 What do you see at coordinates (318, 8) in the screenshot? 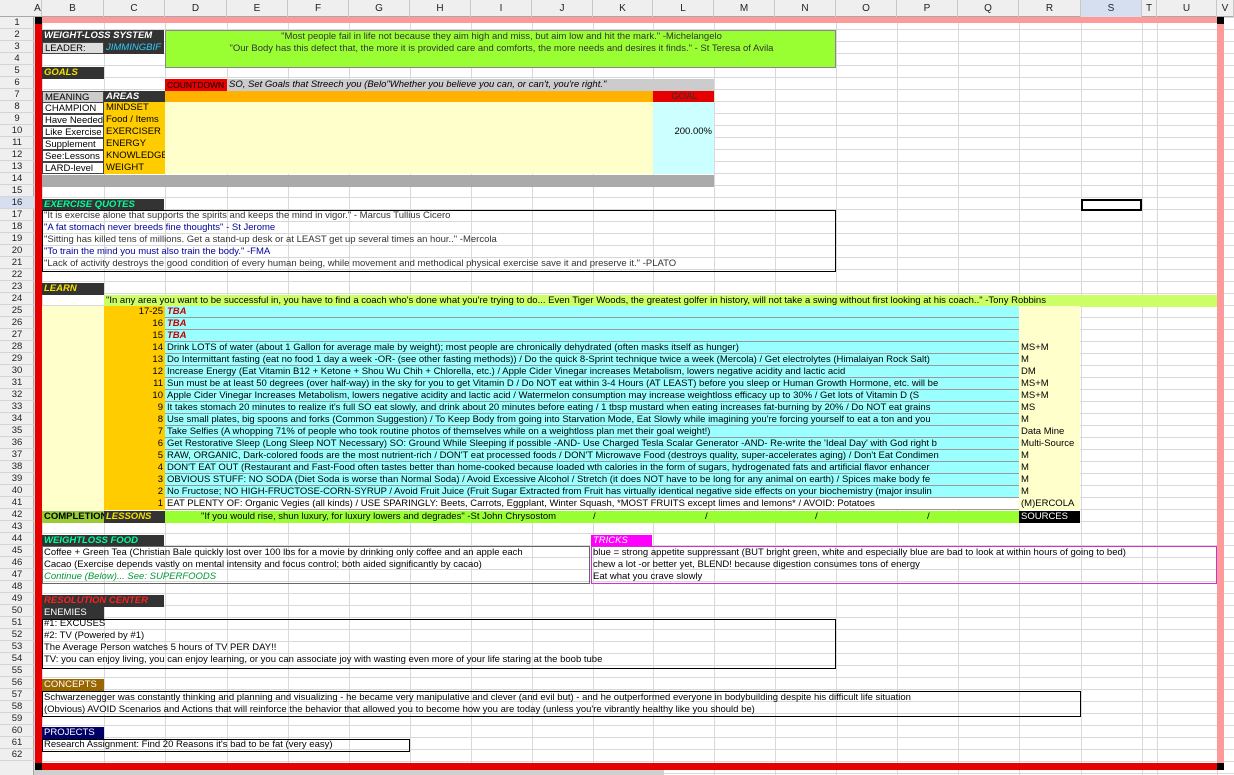
I see `column-header-F: F` at bounding box center [318, 8].